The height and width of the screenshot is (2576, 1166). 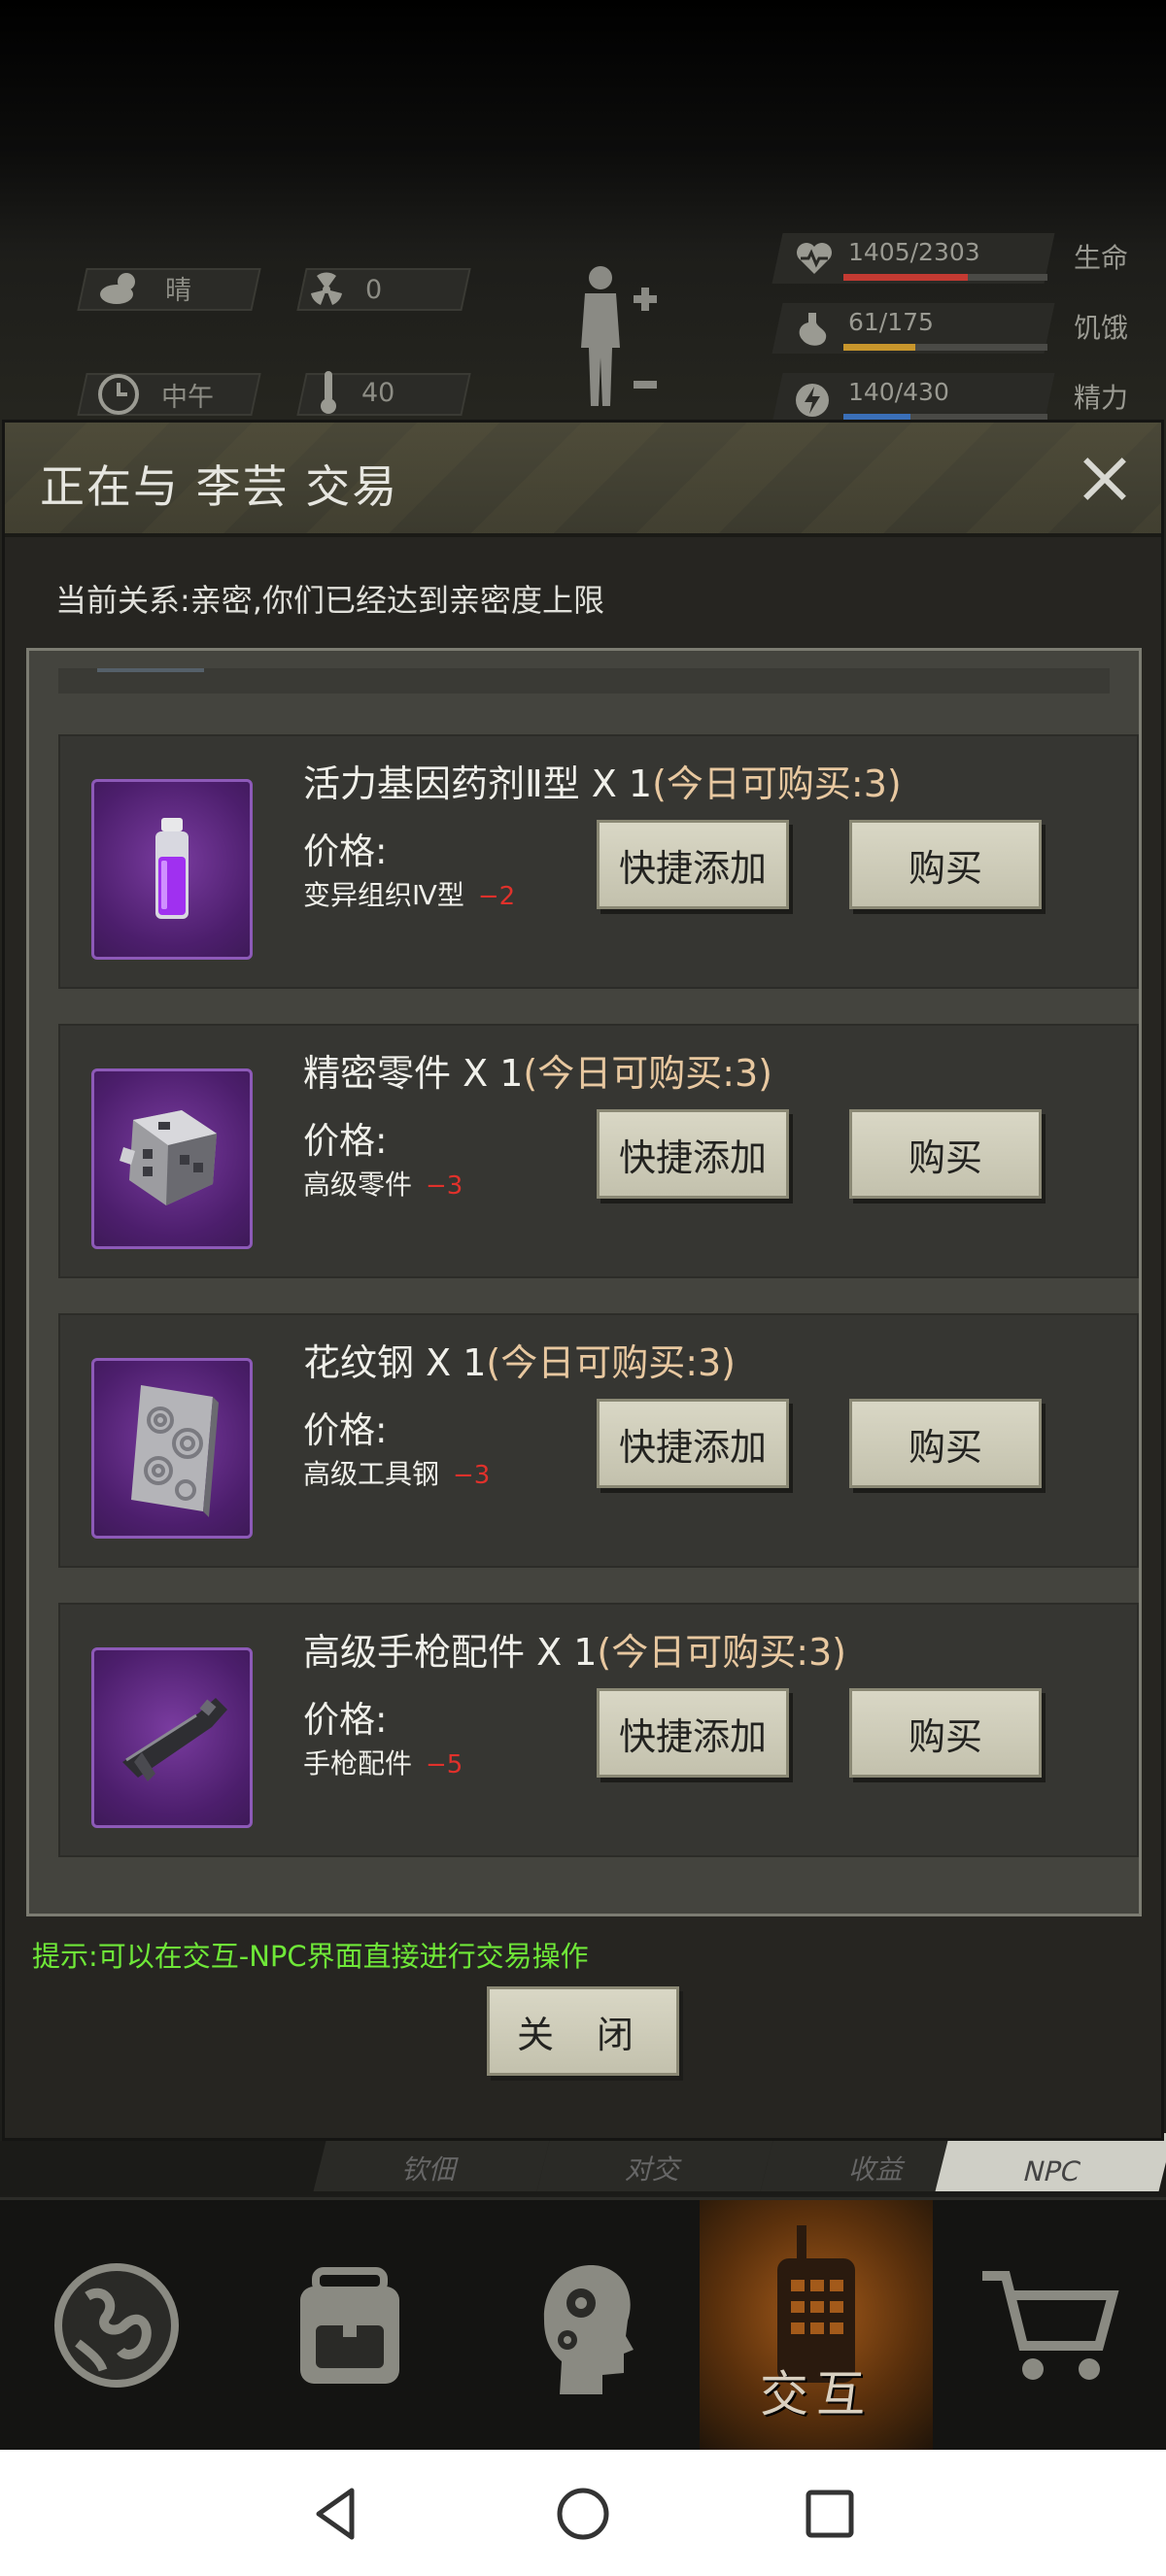 I want to click on pistol-part-icon, so click(x=174, y=1739).